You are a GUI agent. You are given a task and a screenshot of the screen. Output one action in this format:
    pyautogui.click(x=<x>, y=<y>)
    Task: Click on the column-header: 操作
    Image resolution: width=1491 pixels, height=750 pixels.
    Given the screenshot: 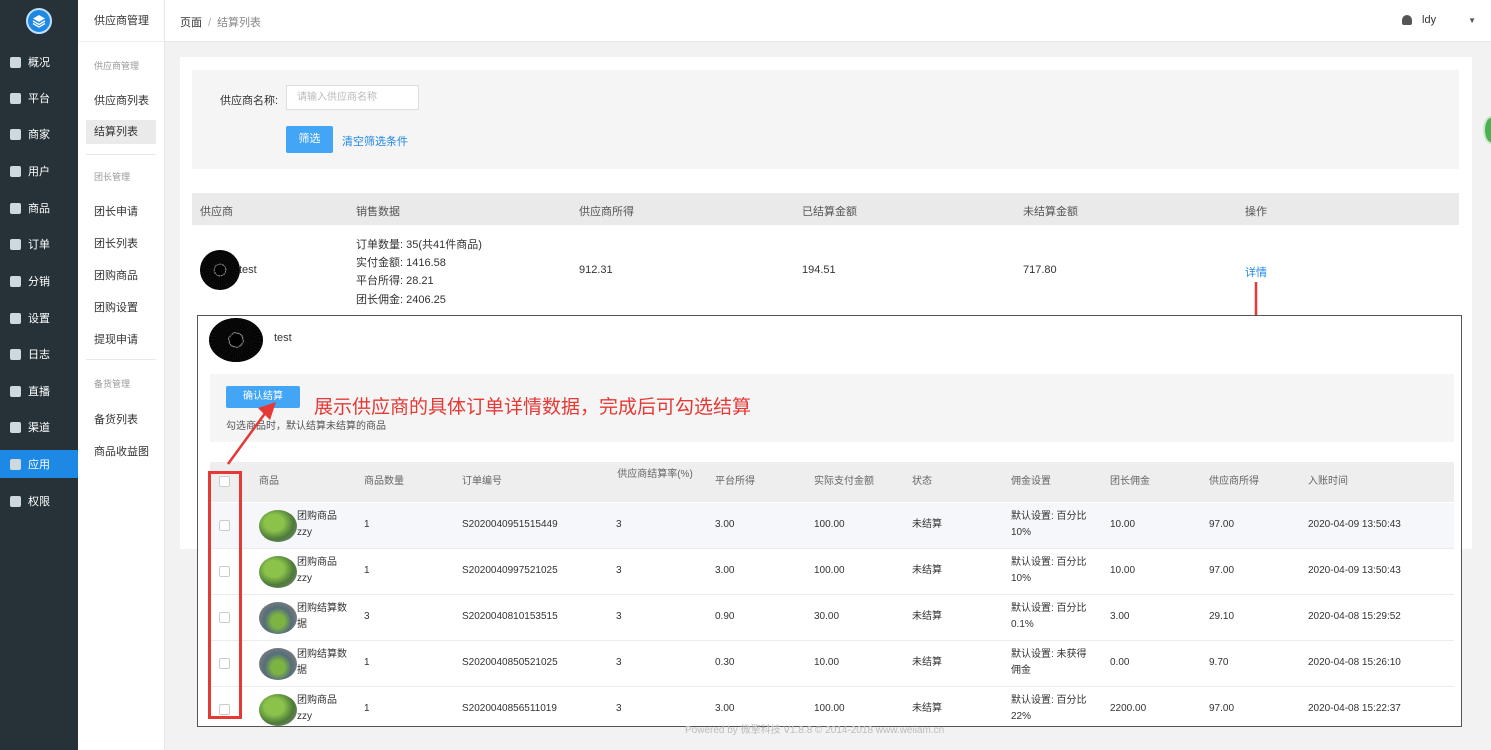 What is the action you would take?
    pyautogui.click(x=1256, y=212)
    